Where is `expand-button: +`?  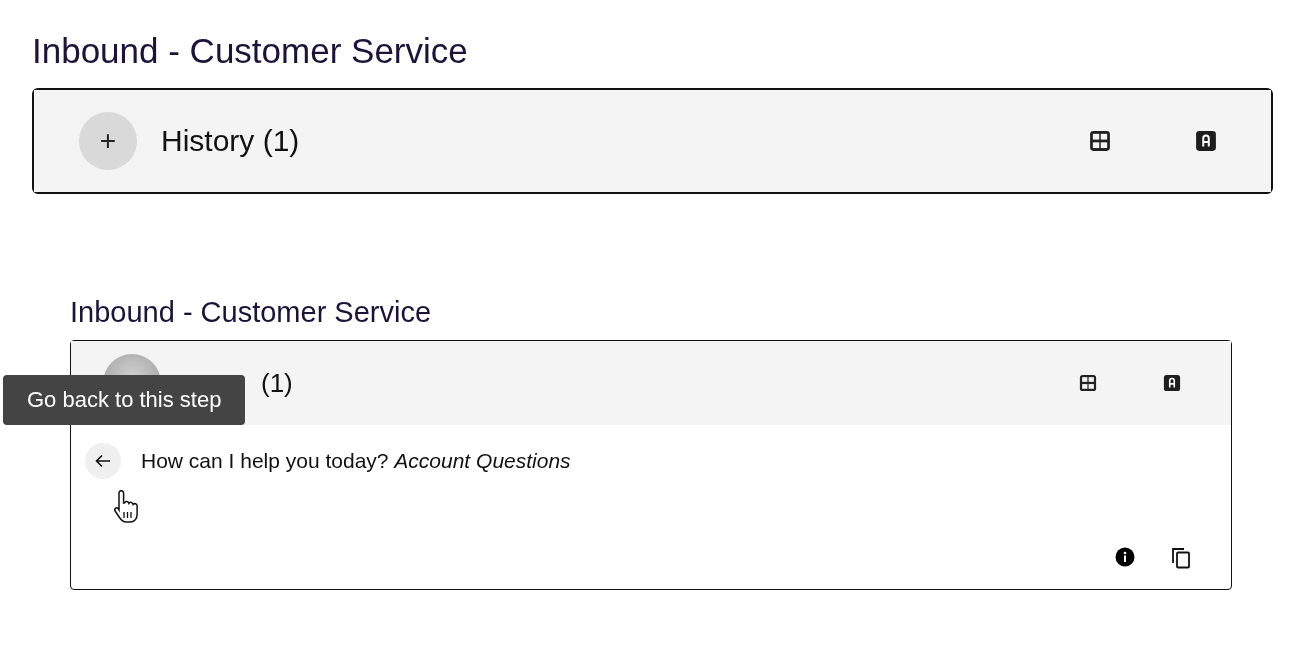 expand-button: + is located at coordinates (108, 141).